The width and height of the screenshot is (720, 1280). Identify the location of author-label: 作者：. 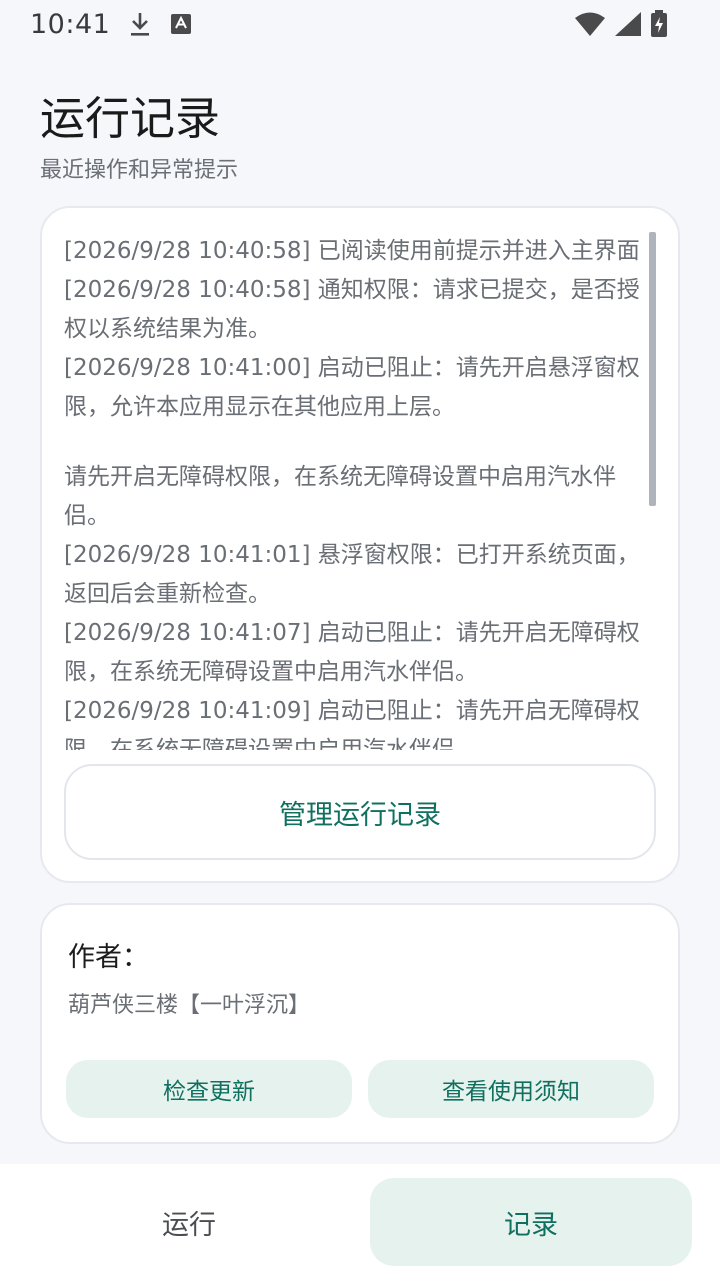
(108, 957).